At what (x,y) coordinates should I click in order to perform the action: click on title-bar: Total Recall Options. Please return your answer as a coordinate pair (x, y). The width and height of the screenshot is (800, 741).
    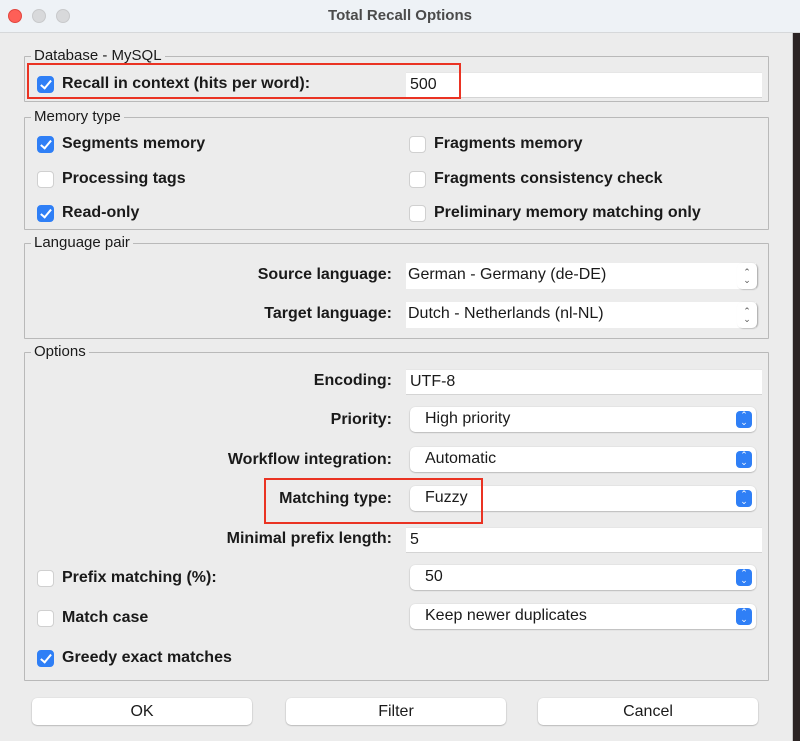
    Looking at the image, I should click on (400, 16).